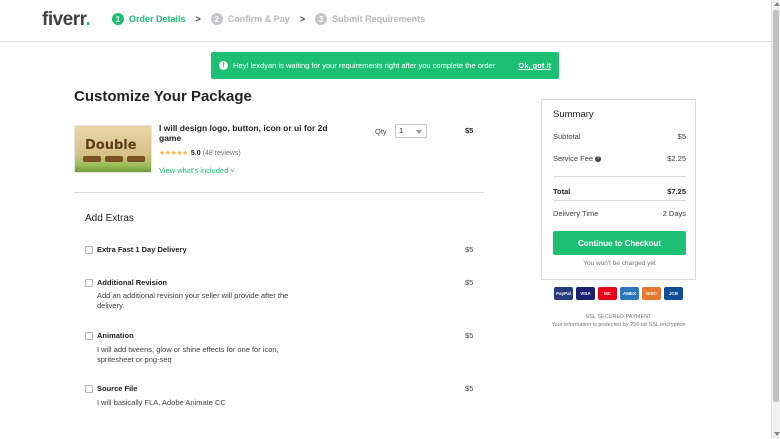  What do you see at coordinates (674, 213) in the screenshot?
I see `delivery-value: 2 Days` at bounding box center [674, 213].